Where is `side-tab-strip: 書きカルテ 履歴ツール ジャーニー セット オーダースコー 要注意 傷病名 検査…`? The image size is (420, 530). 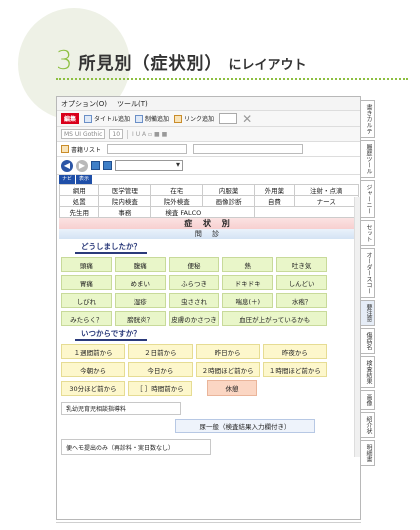 side-tab-strip: 書きカルテ 履歴ツール ジャーニー セット オーダースコー 要注意 傷病名 検査… is located at coordinates (368, 284).